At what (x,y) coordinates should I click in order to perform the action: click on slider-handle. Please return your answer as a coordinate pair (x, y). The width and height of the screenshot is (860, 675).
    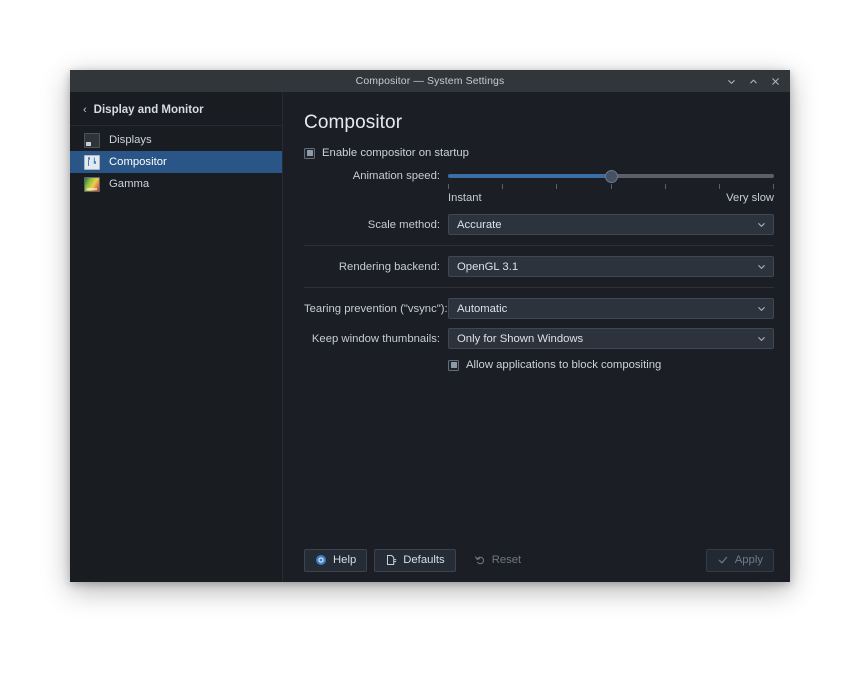
    Looking at the image, I should click on (611, 176).